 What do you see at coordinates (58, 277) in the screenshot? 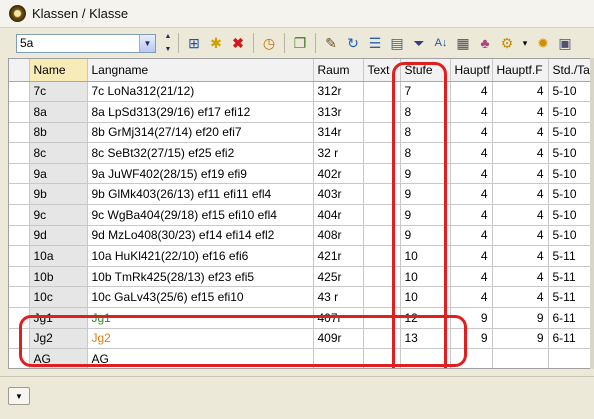
I see `cell-name: 10b` at bounding box center [58, 277].